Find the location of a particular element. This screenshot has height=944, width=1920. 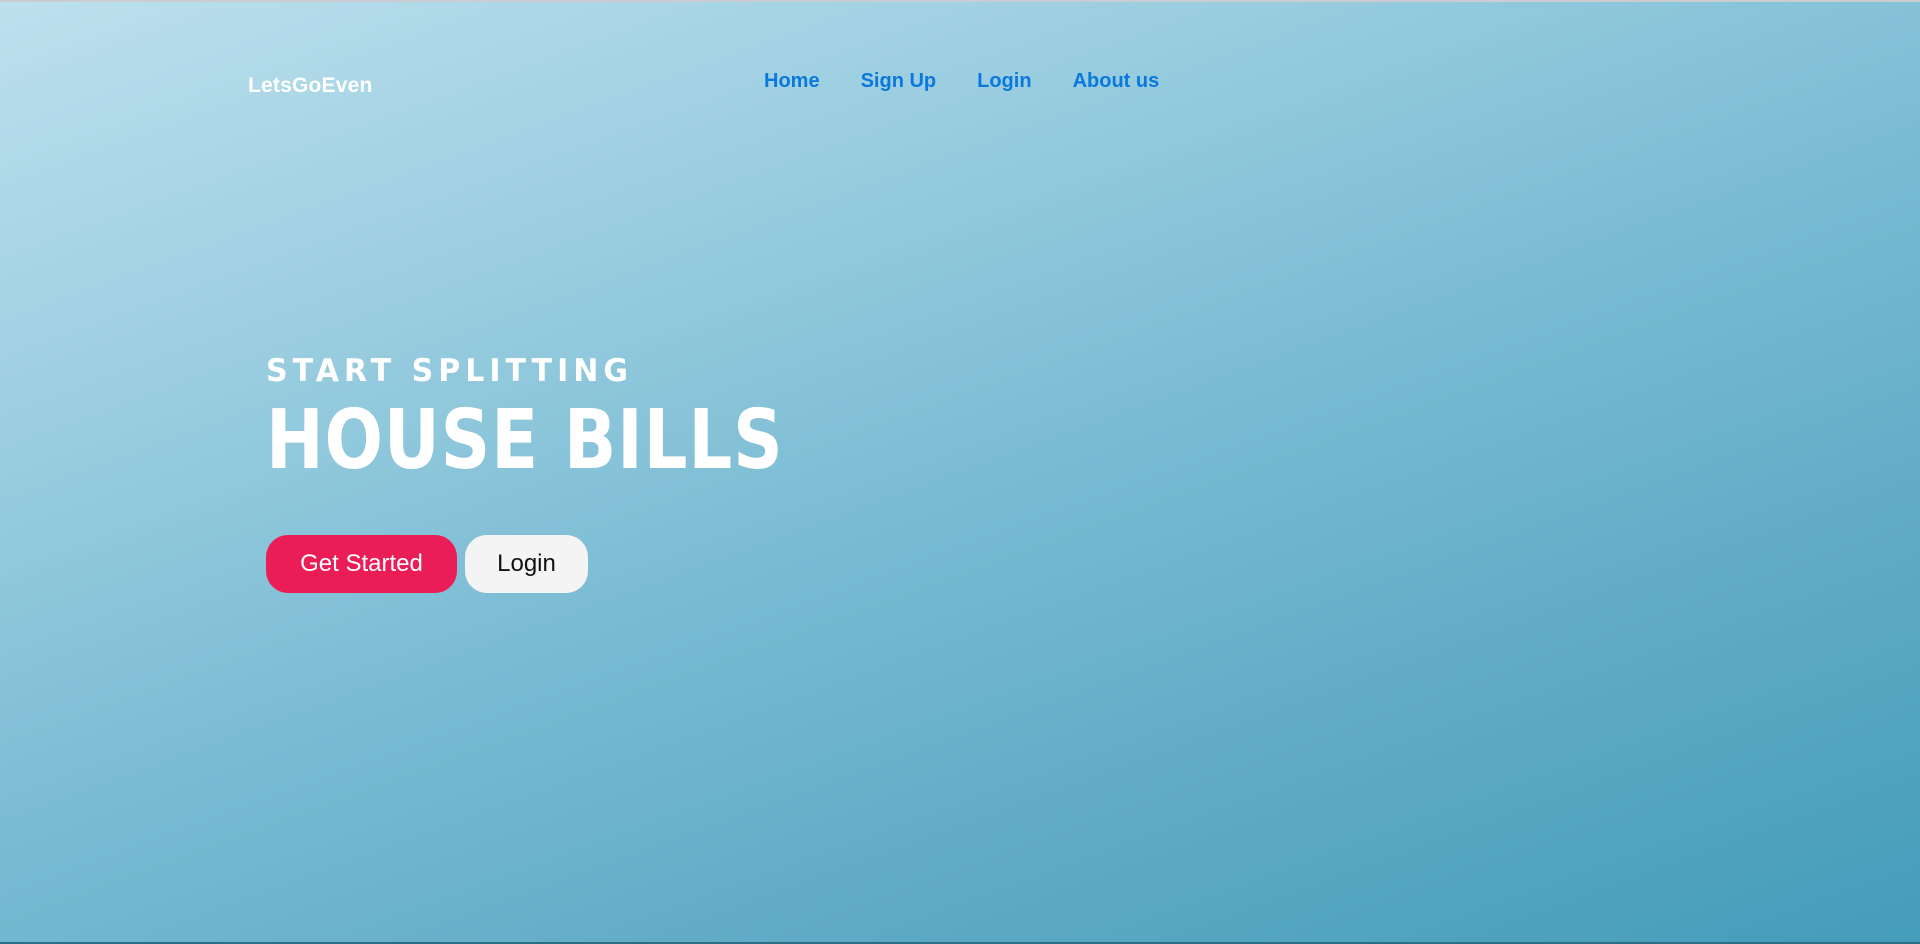

nav-home-link: Home is located at coordinates (792, 81).